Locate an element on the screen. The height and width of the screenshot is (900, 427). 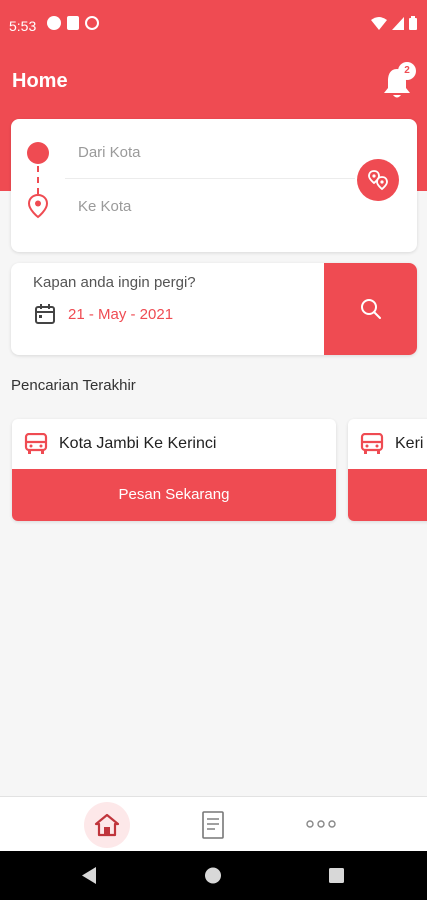
destination-pin-icon is located at coordinates (38, 206).